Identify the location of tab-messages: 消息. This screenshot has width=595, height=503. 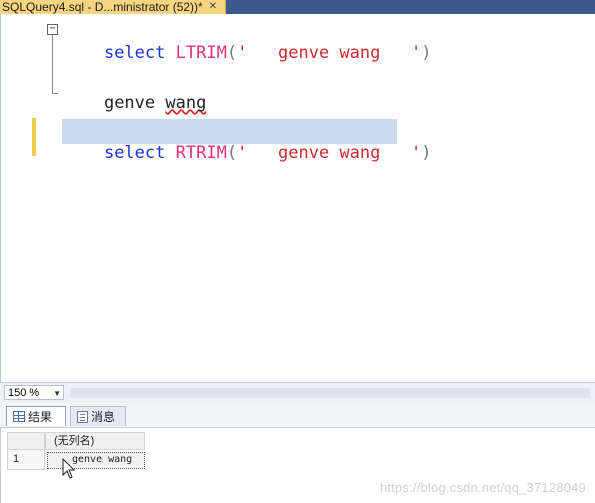
(98, 416).